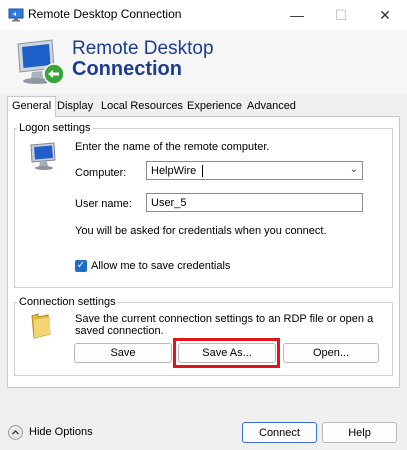  I want to click on computer-combobox: HelpWire ⌄, so click(254, 170).